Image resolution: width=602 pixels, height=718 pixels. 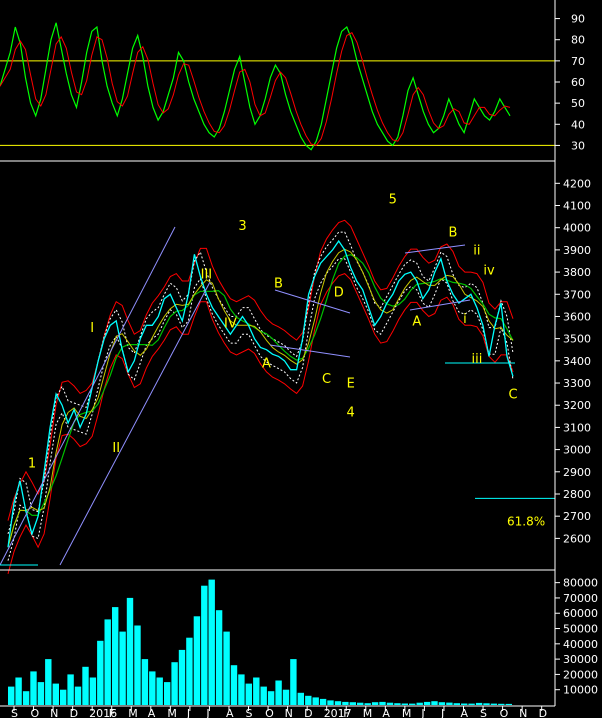 What do you see at coordinates (577, 339) in the screenshot?
I see `price-tick-label: 3500` at bounding box center [577, 339].